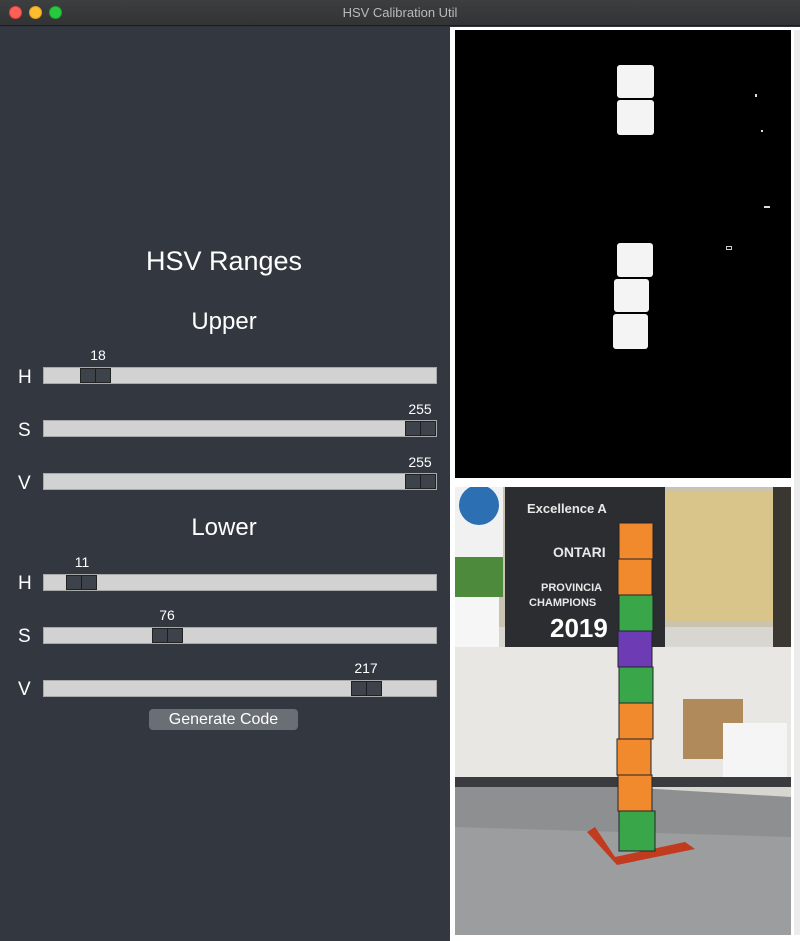  Describe the element at coordinates (223, 719) in the screenshot. I see `generate-code-button: Generate Code` at that location.